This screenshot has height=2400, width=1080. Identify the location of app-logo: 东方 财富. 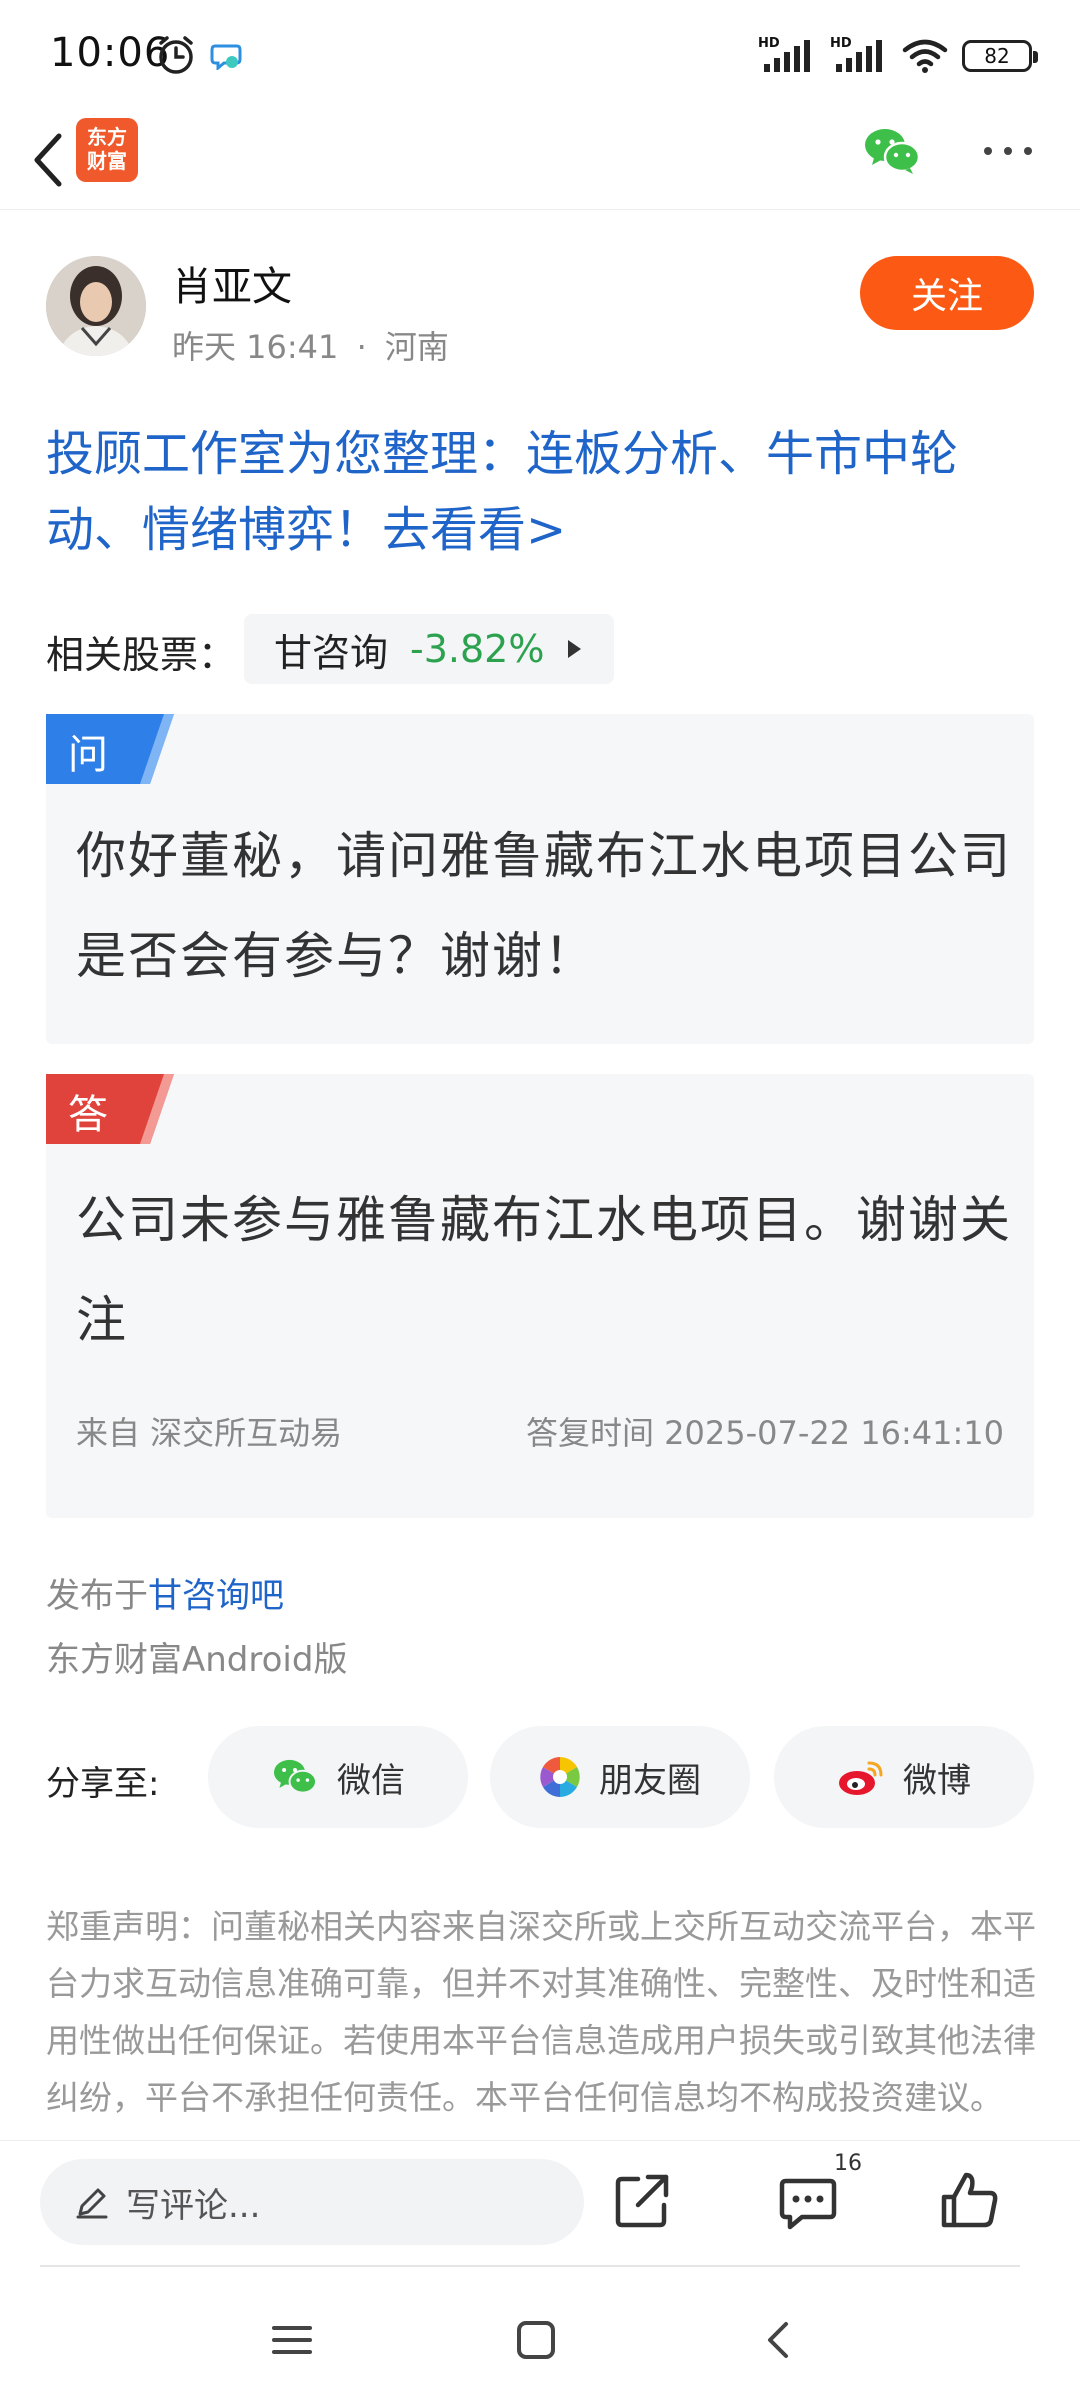
(107, 150).